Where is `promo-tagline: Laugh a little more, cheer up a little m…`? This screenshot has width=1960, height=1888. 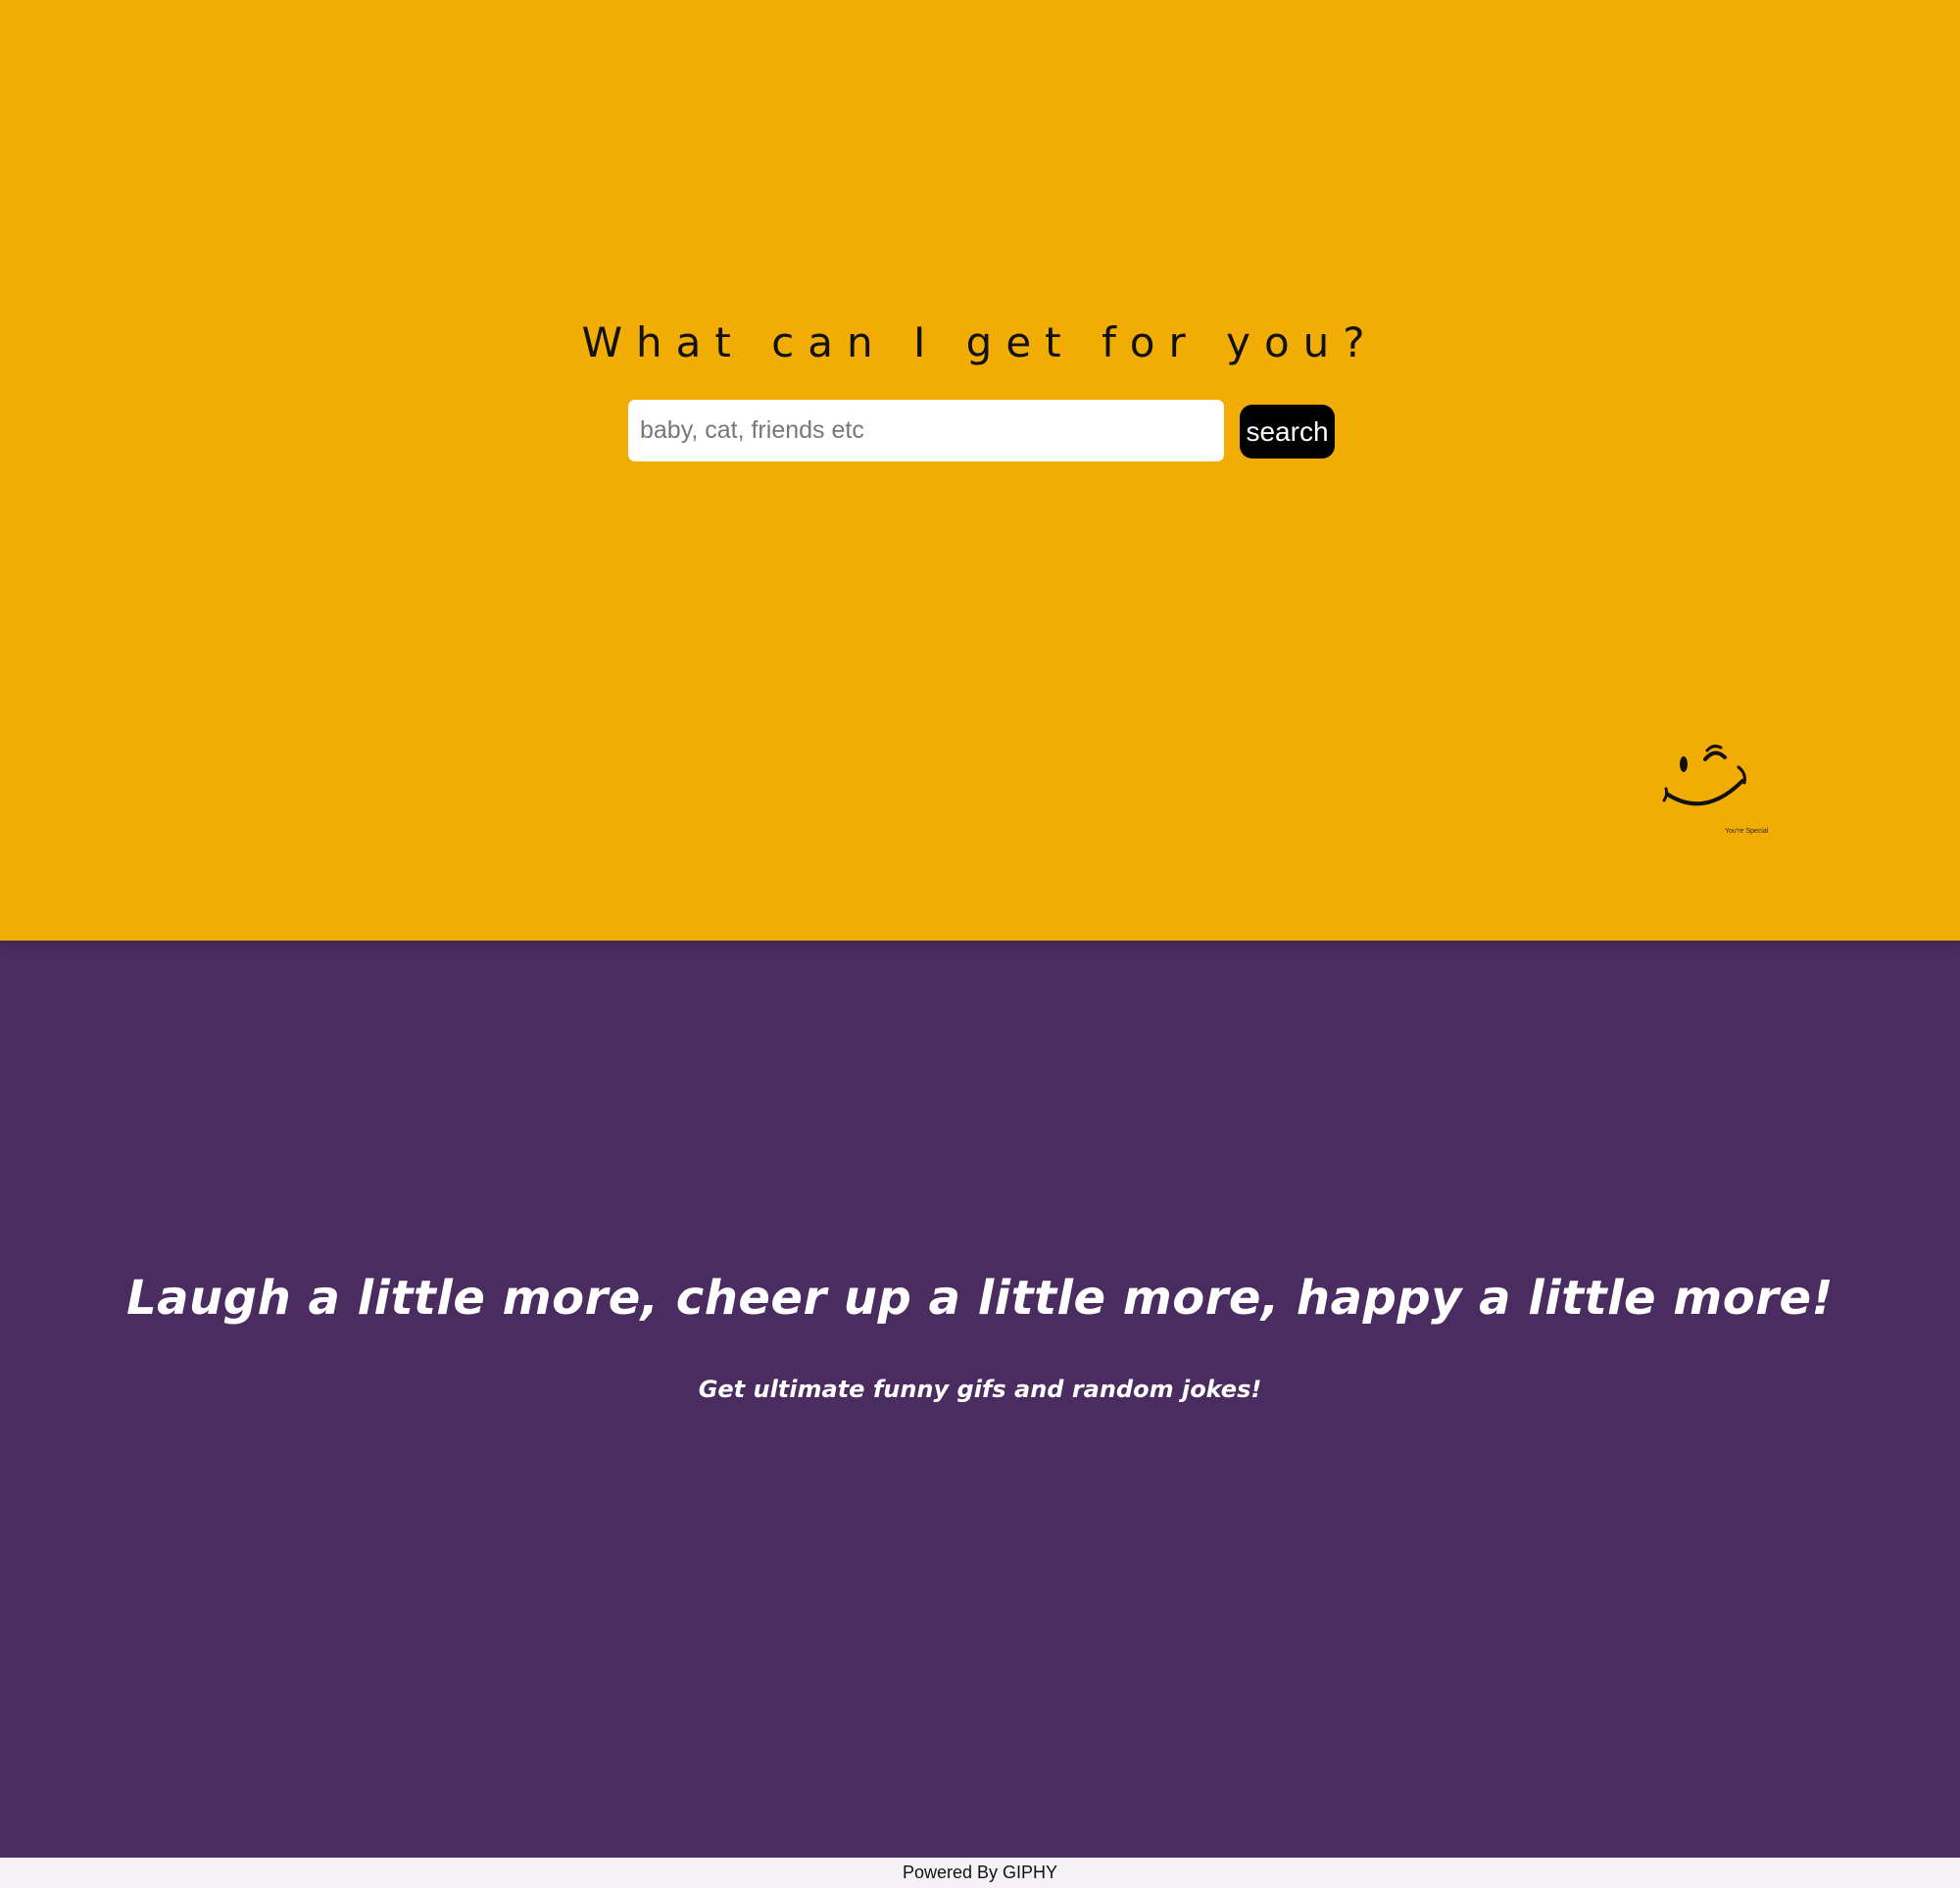
promo-tagline: Laugh a little more, cheer up a little m… is located at coordinates (980, 1298).